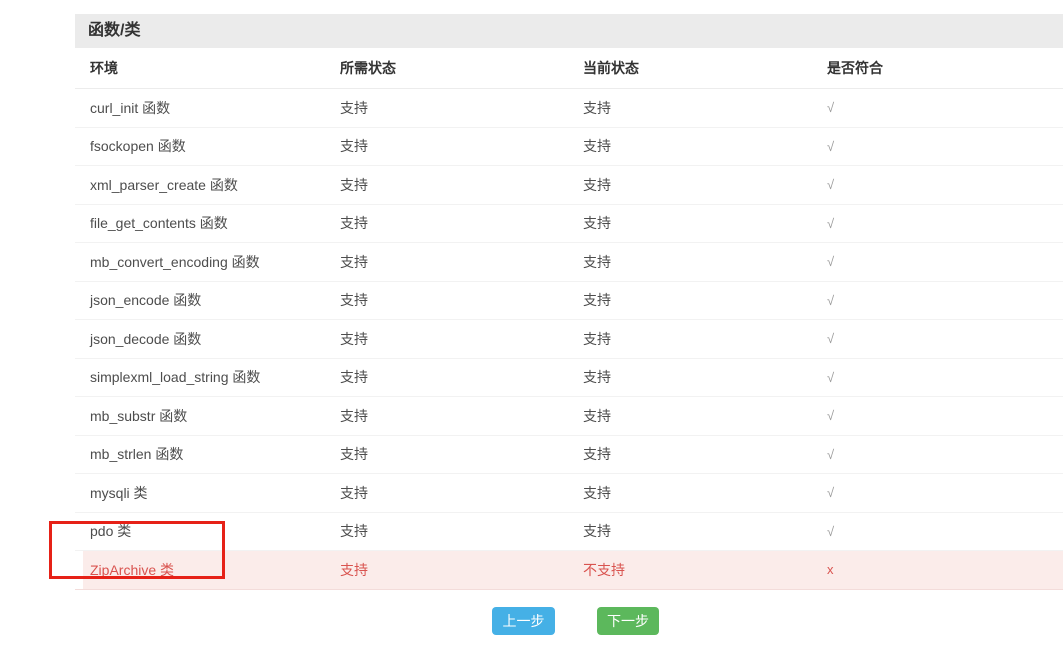 This screenshot has height=651, width=1063. Describe the element at coordinates (139, 415) in the screenshot. I see `env-name: mb_substr 函数` at that location.